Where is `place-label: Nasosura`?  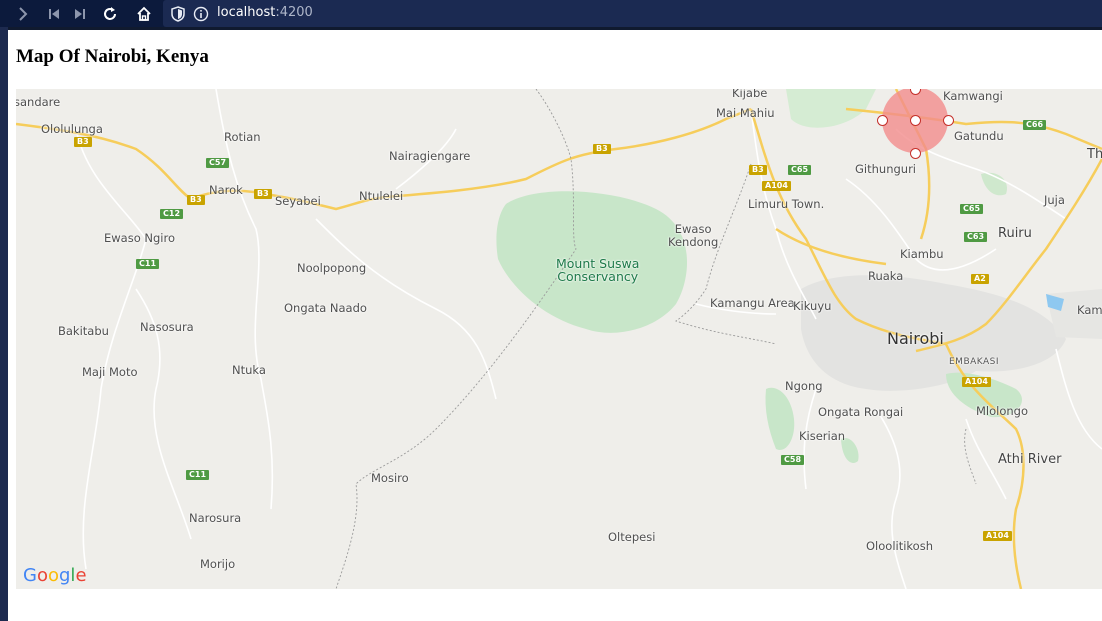
place-label: Nasosura is located at coordinates (167, 327).